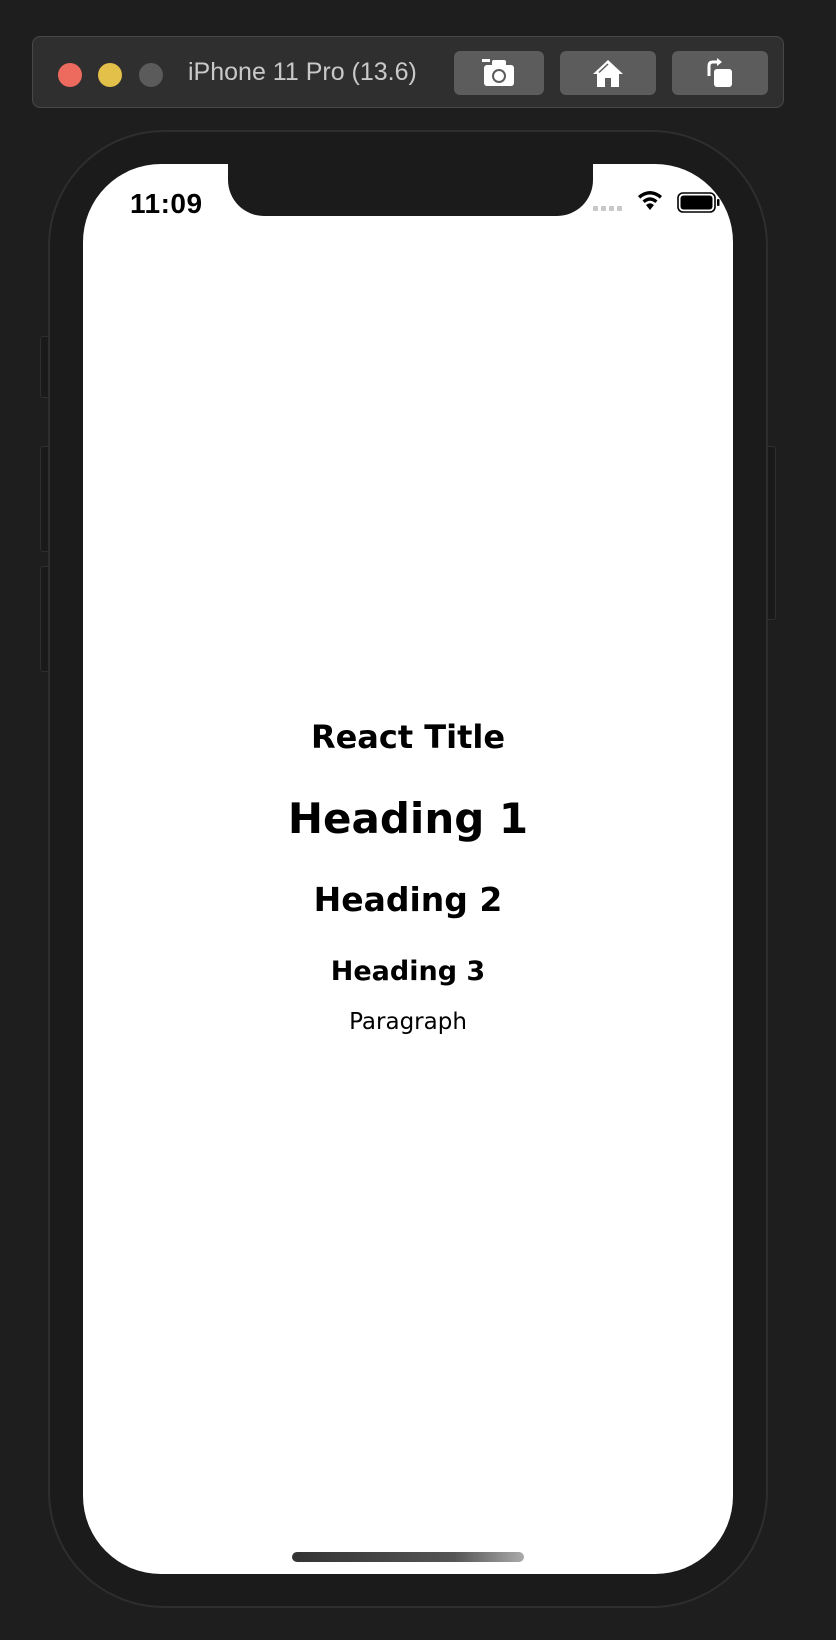 The width and height of the screenshot is (836, 1640). I want to click on paragraph: Paragraph, so click(408, 1022).